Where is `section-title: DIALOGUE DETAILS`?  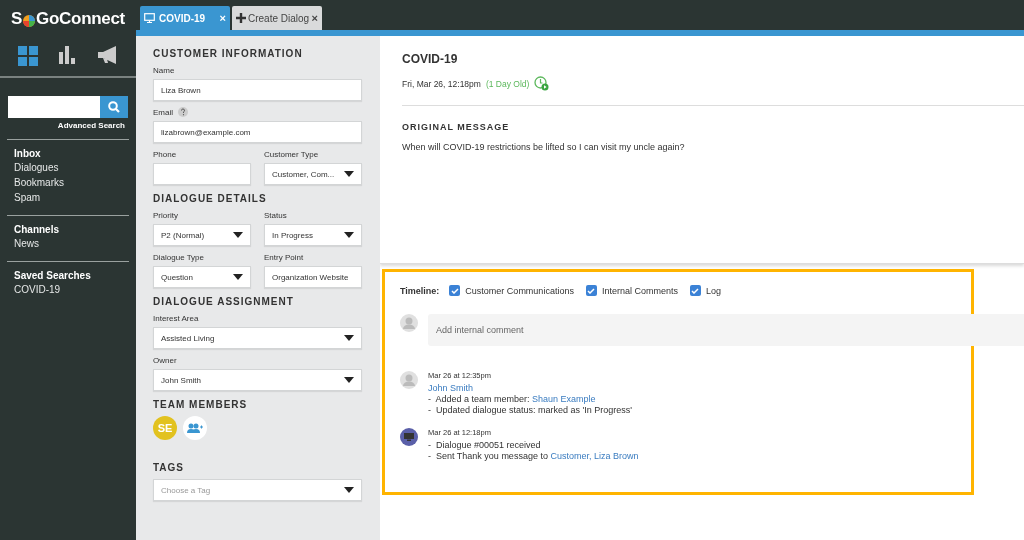
section-title: DIALOGUE DETAILS is located at coordinates (210, 198).